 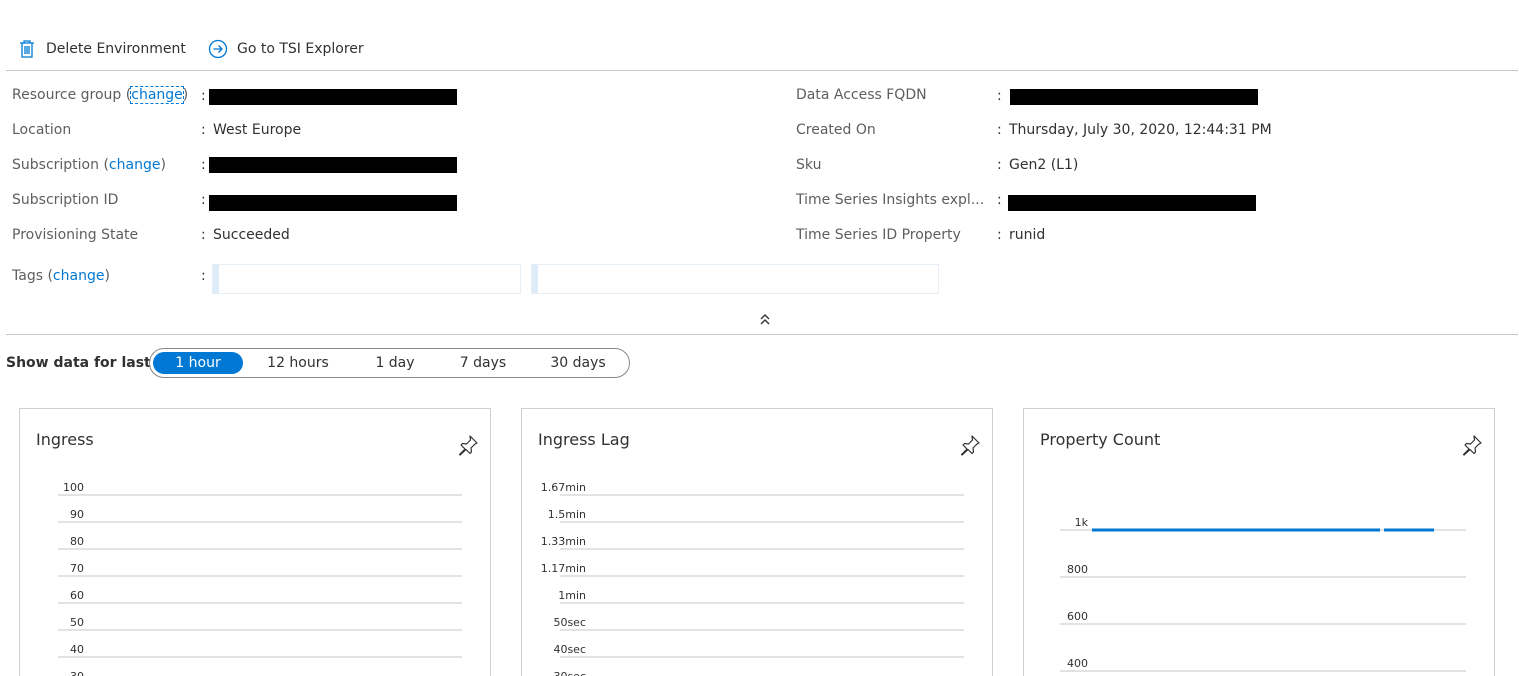 What do you see at coordinates (762, 70) in the screenshot?
I see `toolbar-divider` at bounding box center [762, 70].